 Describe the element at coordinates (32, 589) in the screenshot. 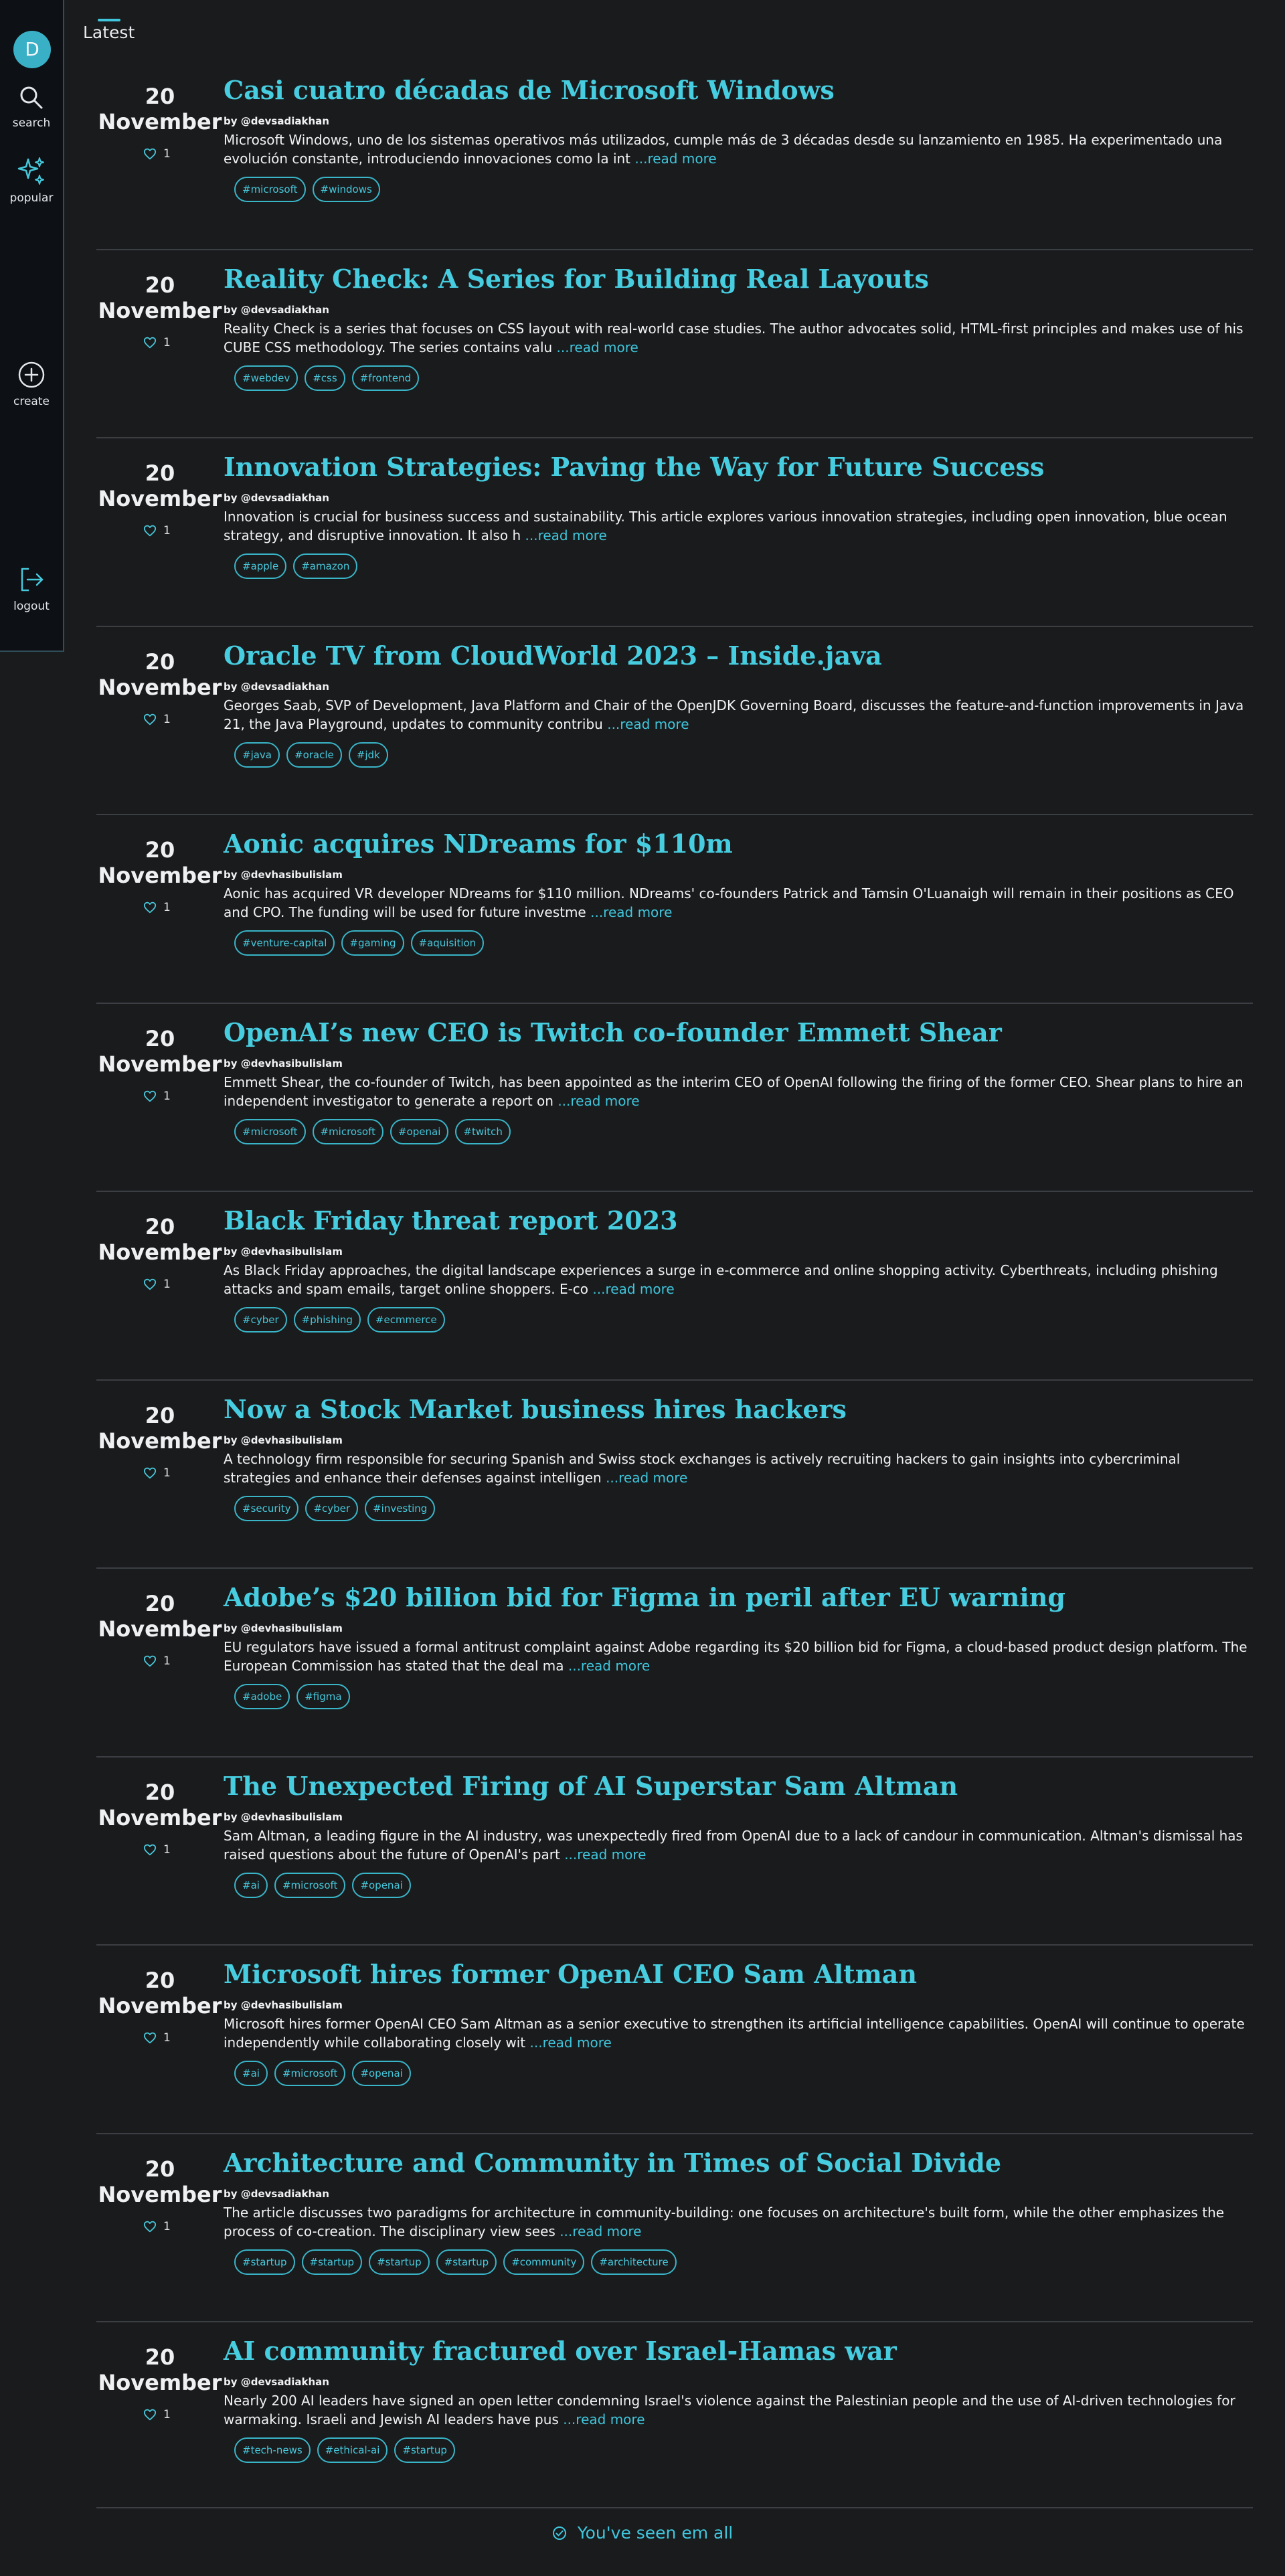

I see `sidebar-item-logout: logout` at that location.